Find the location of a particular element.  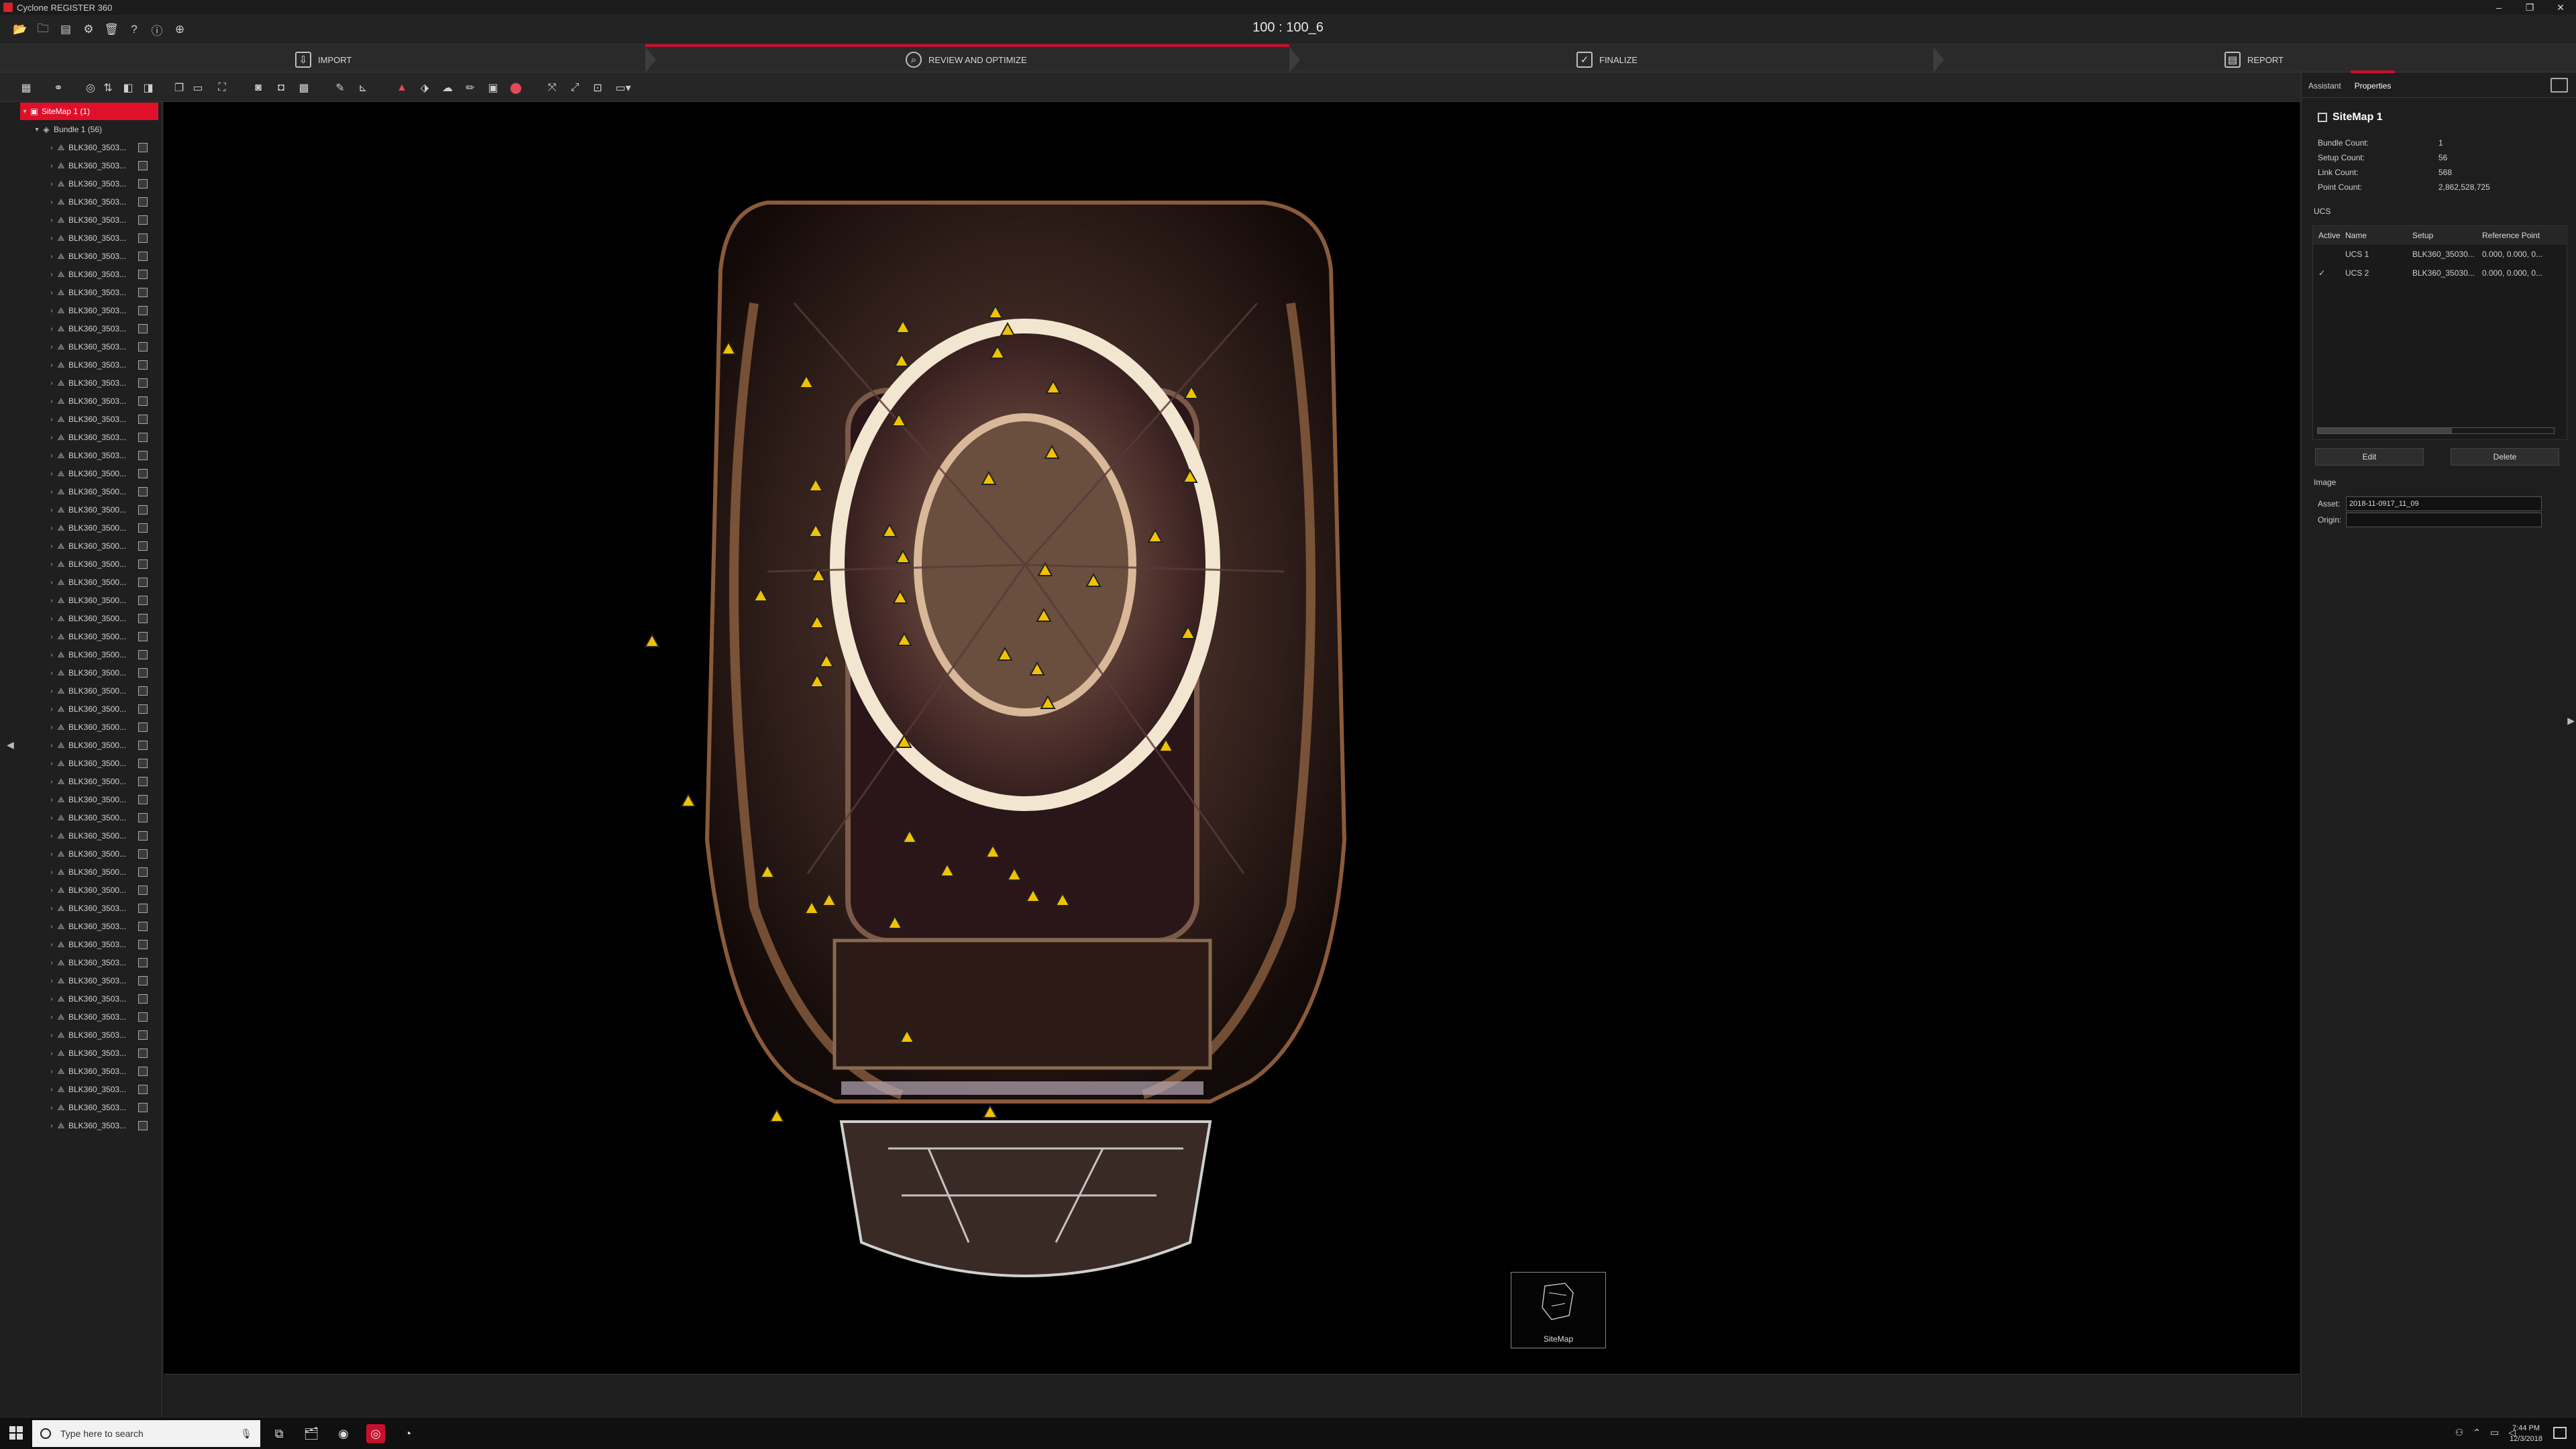

microphone-icon: 🎙 is located at coordinates (246, 1434).